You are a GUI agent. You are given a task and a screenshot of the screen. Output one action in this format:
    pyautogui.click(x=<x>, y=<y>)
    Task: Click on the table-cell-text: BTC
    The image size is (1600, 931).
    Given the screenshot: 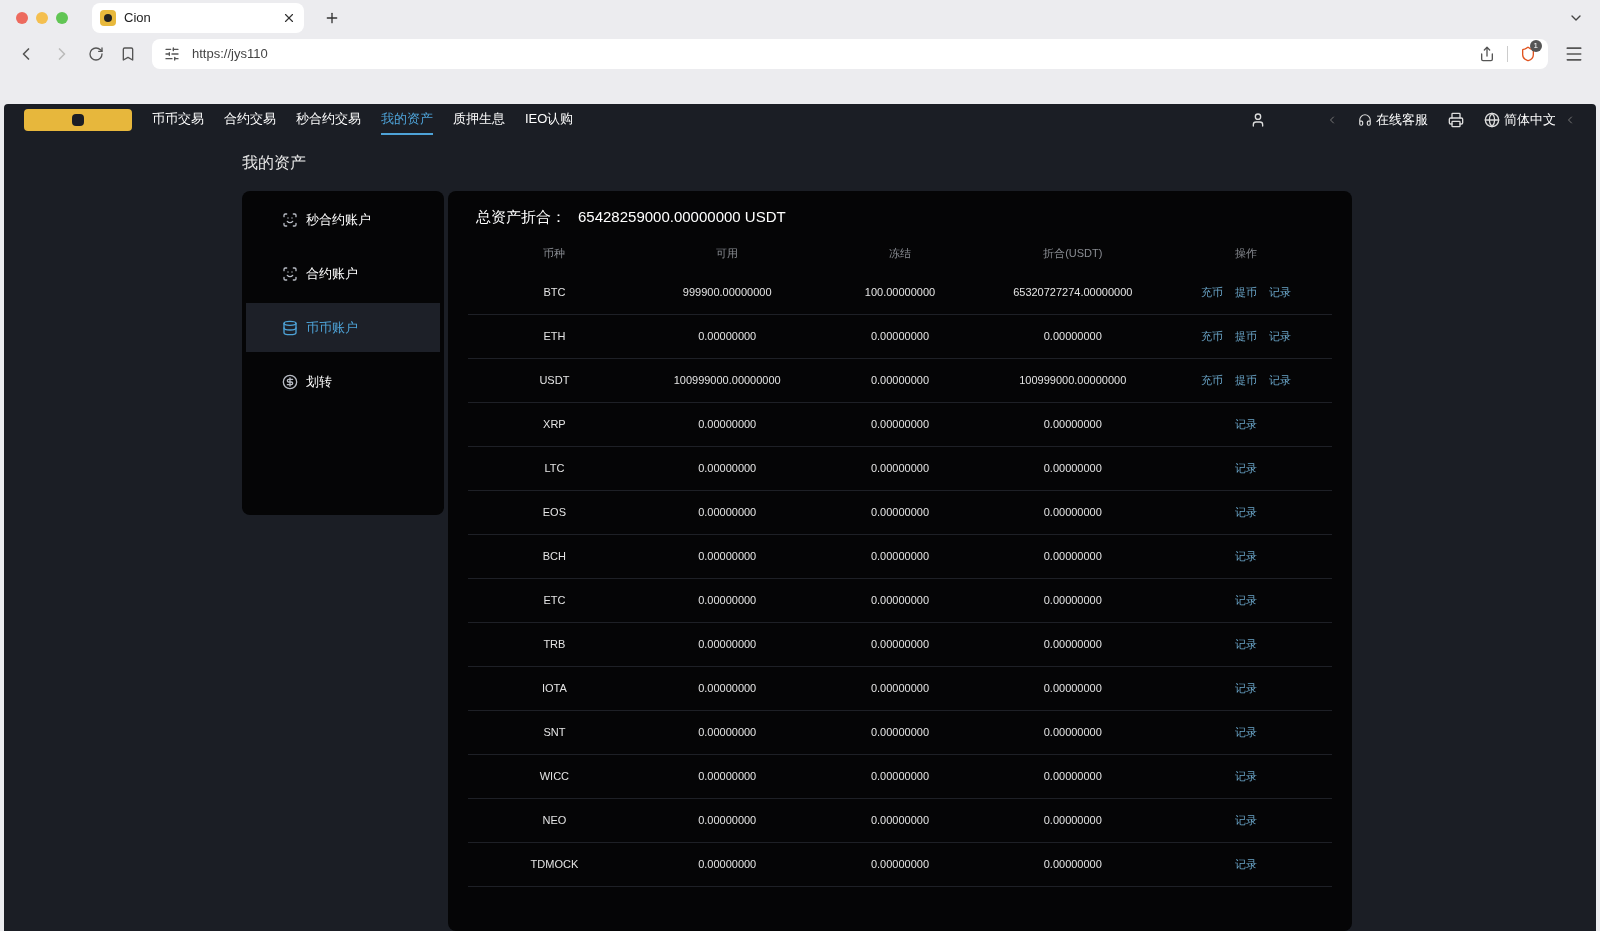 What is the action you would take?
    pyautogui.click(x=554, y=293)
    